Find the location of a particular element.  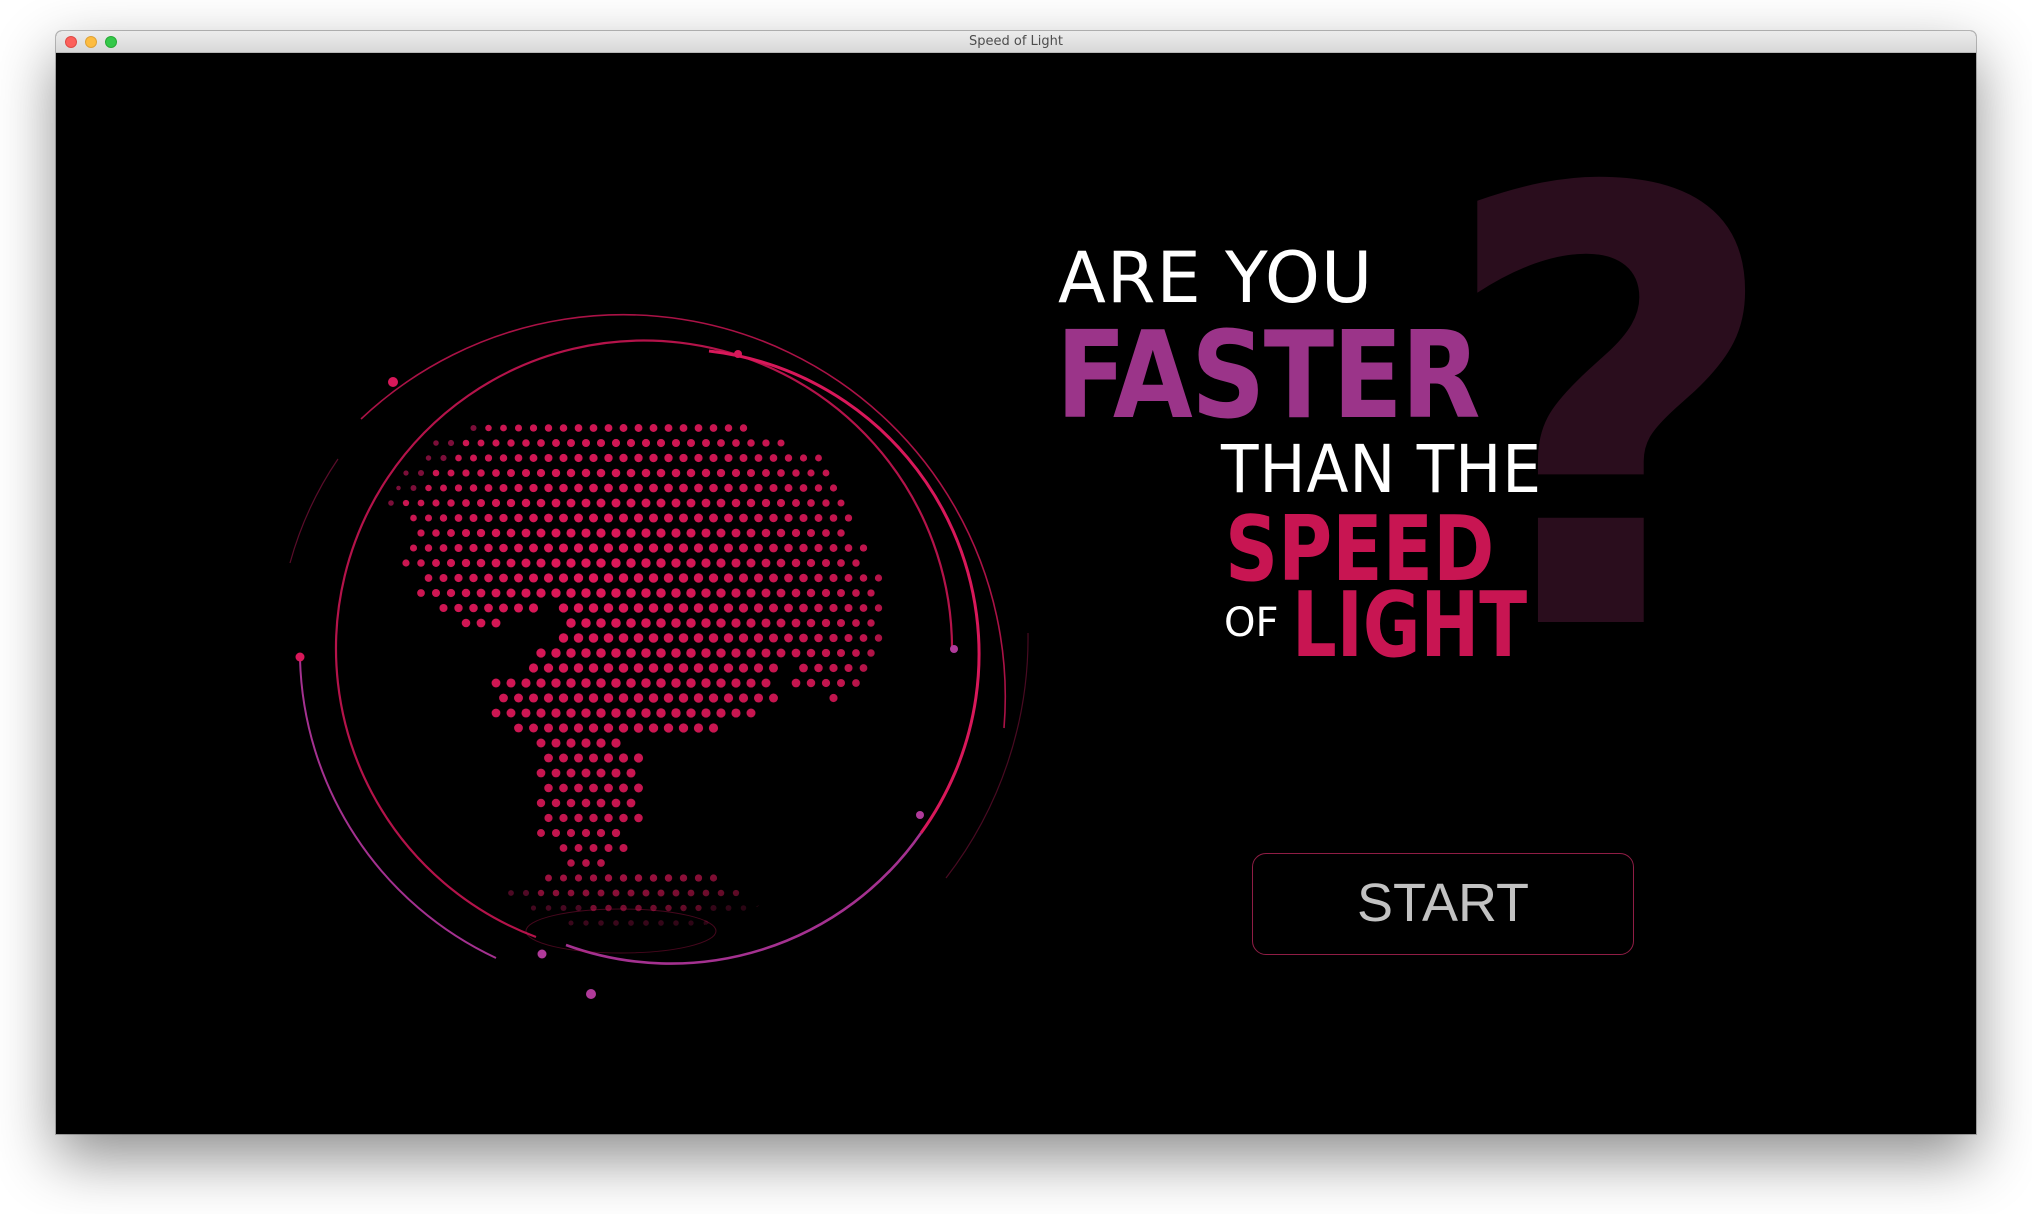

headline-are-you: ARE YOU is located at coordinates (1216, 278).